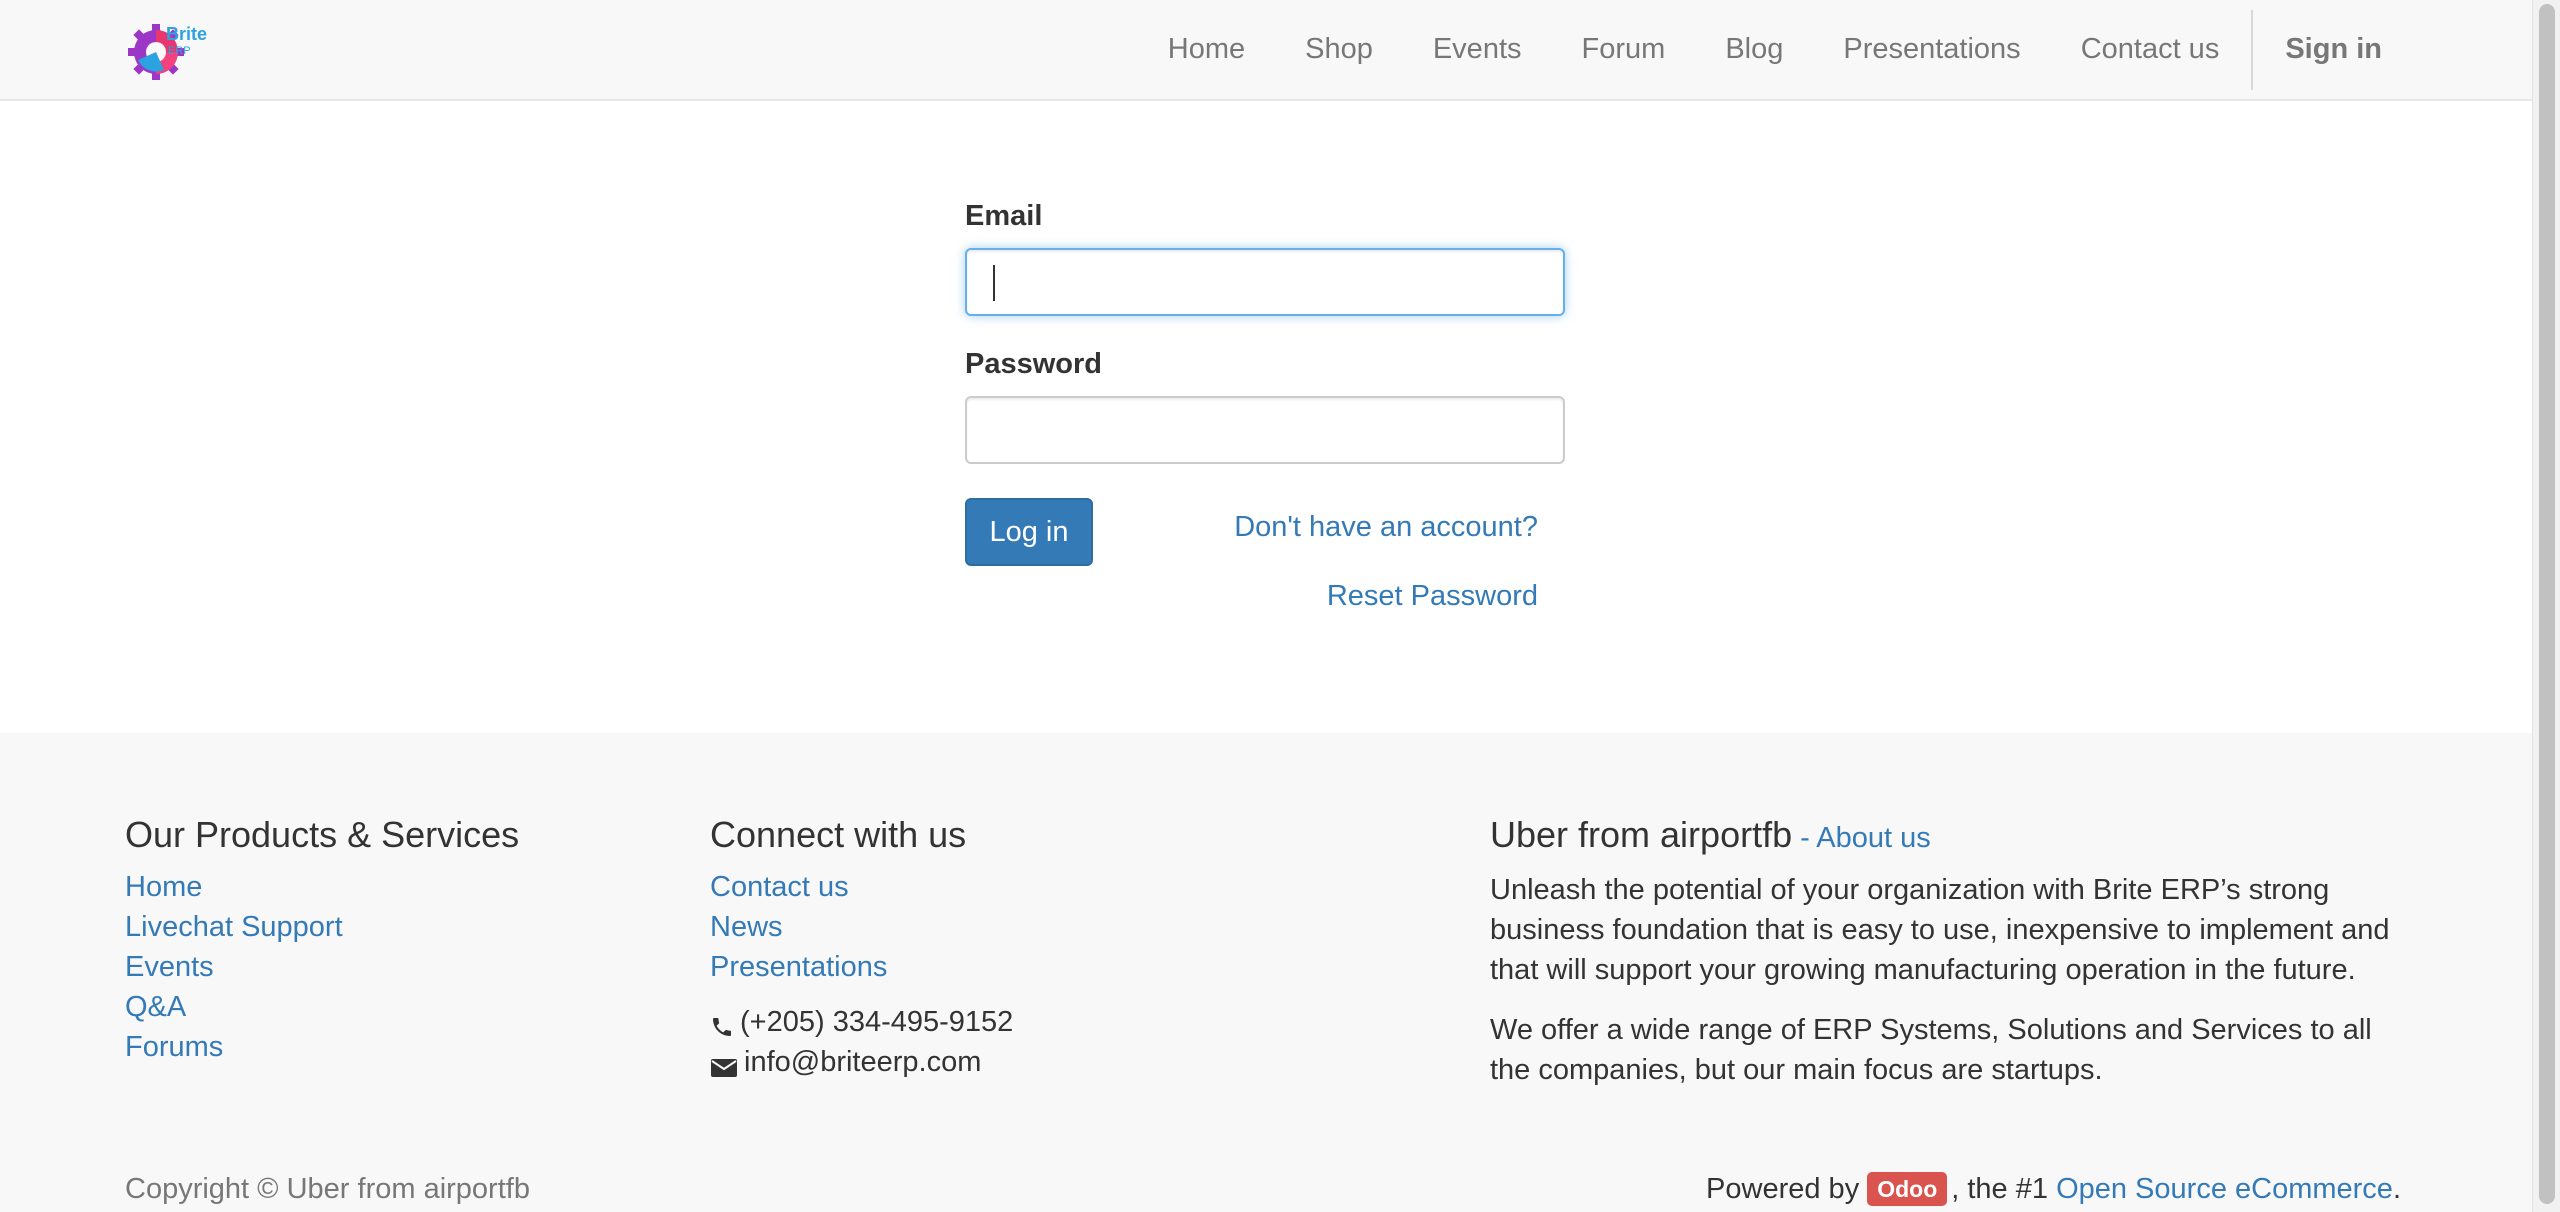 The width and height of the screenshot is (2560, 1212). I want to click on footer-link-events: Events, so click(169, 967).